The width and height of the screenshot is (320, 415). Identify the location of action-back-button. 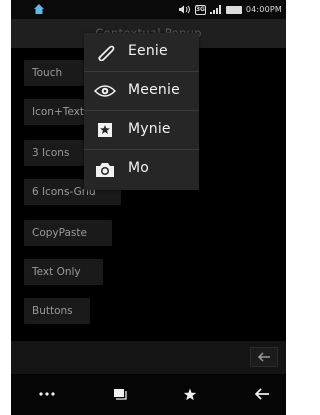
(264, 357).